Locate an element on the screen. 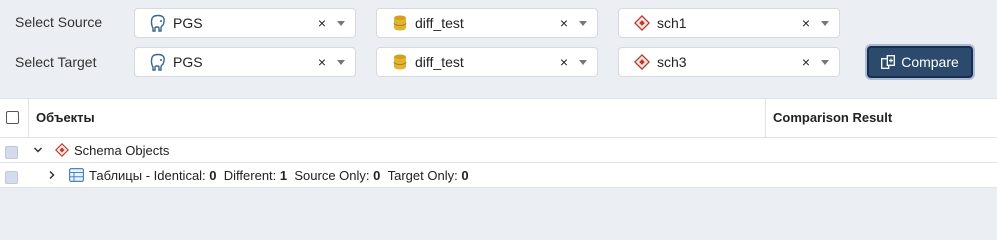 This screenshot has height=240, width=997. tree-node-label: Schema Objects is located at coordinates (122, 150).